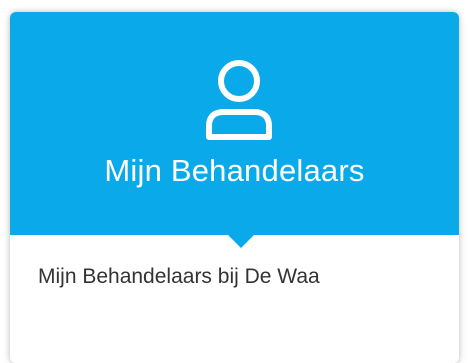 The image size is (469, 363). I want to click on card-description: Mijn Behandelaars bij De Waa, so click(179, 276).